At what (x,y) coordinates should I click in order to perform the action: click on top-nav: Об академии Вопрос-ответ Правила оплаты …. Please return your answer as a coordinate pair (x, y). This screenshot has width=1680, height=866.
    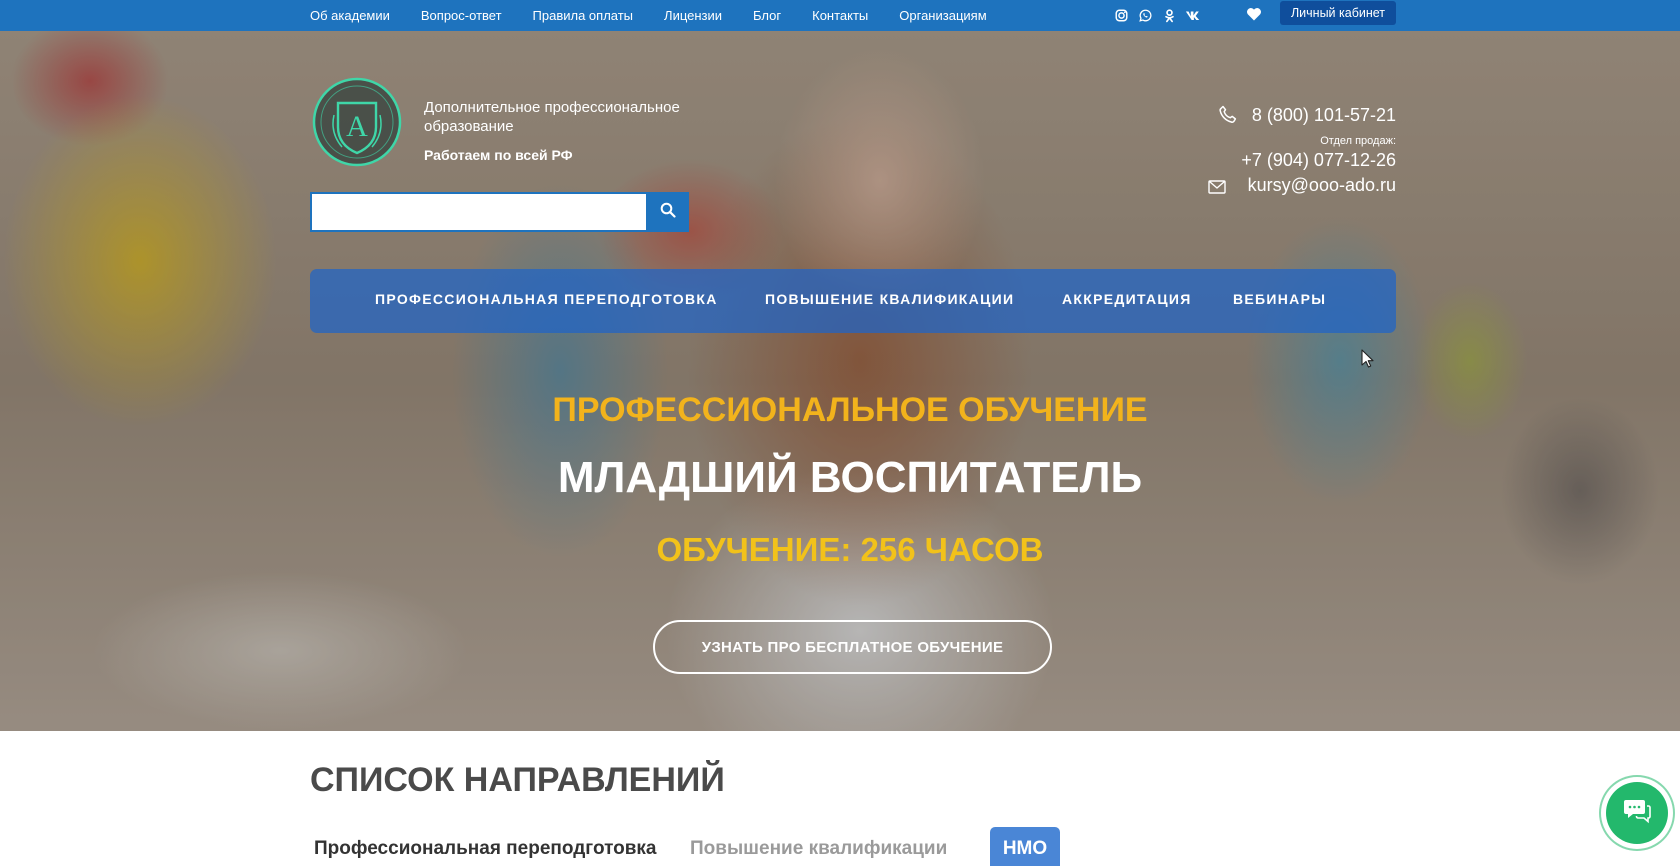
    Looking at the image, I should click on (664, 15).